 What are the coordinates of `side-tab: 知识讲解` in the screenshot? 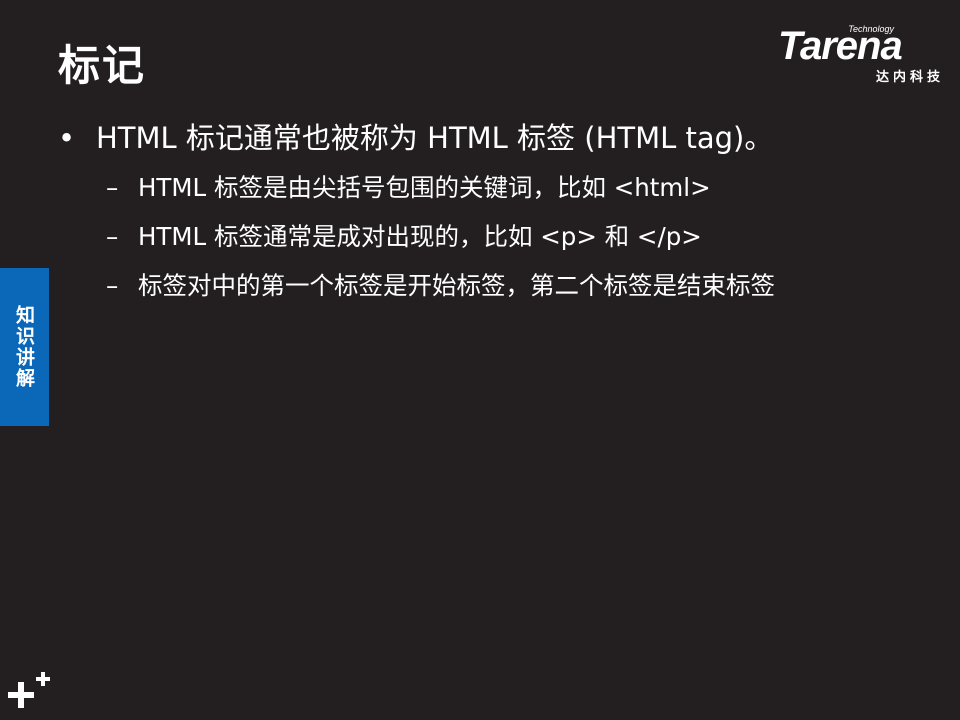 It's located at (24, 347).